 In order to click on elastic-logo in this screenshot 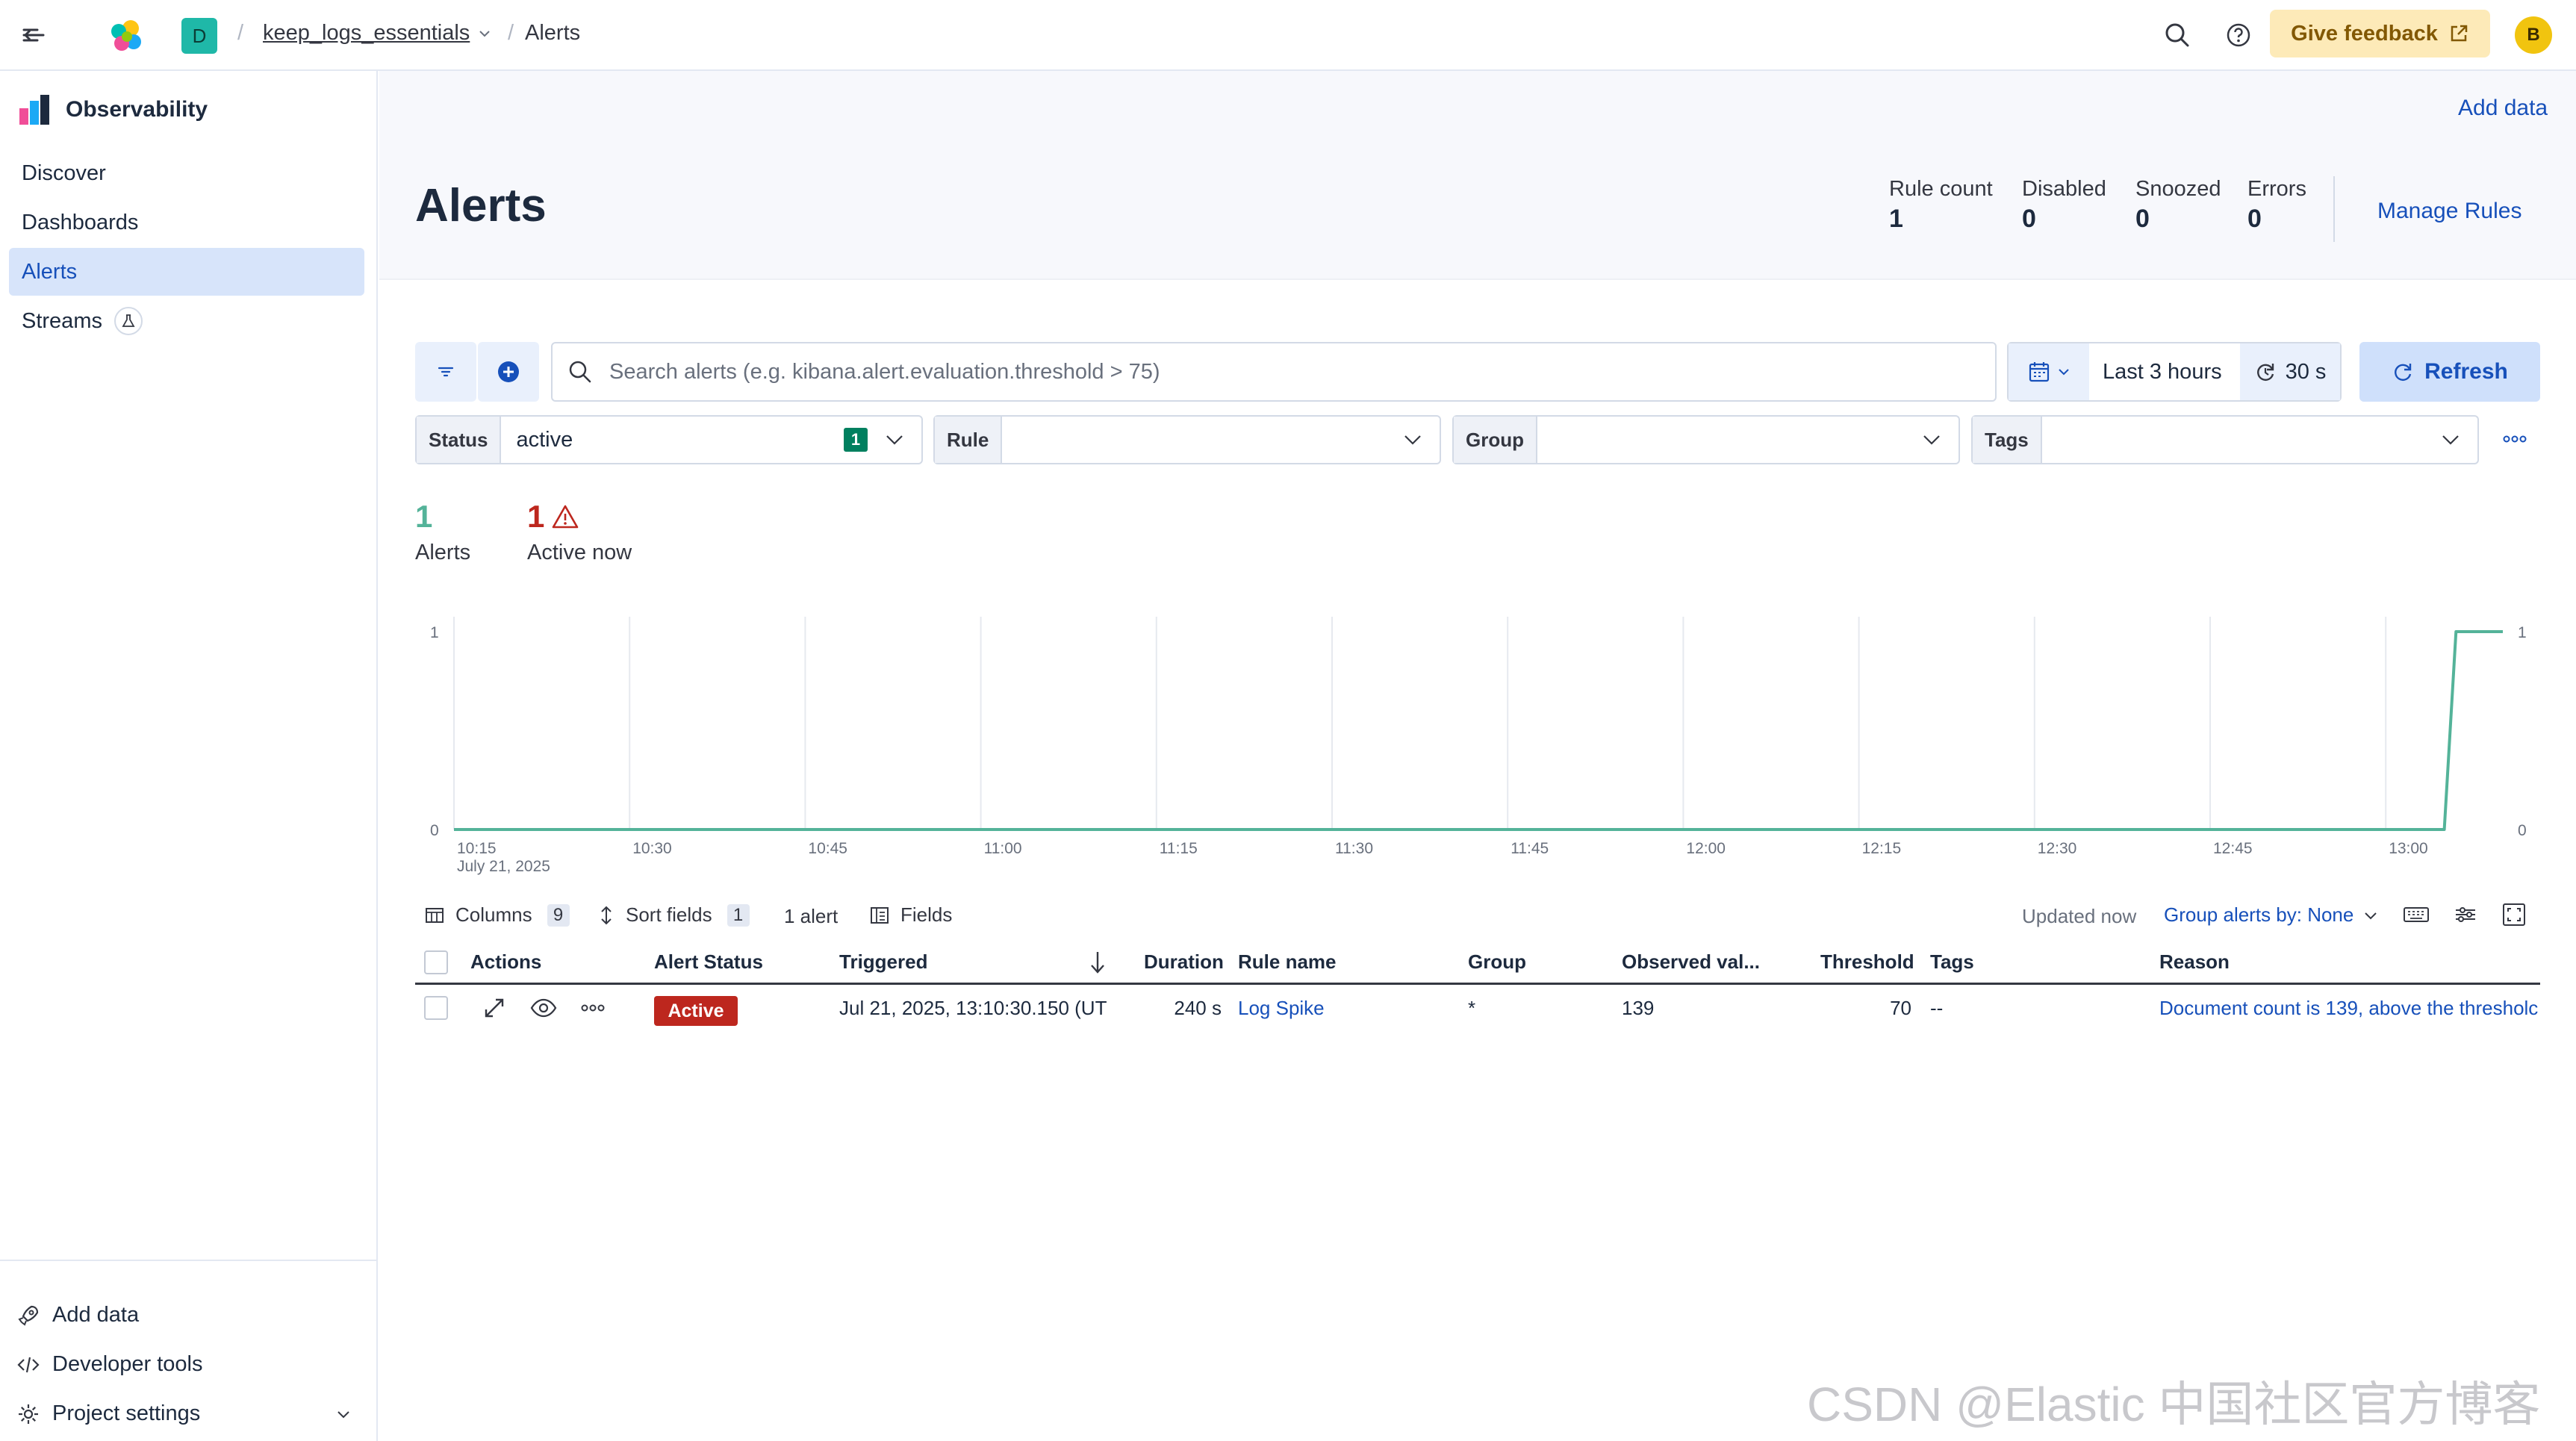, I will do `click(126, 36)`.